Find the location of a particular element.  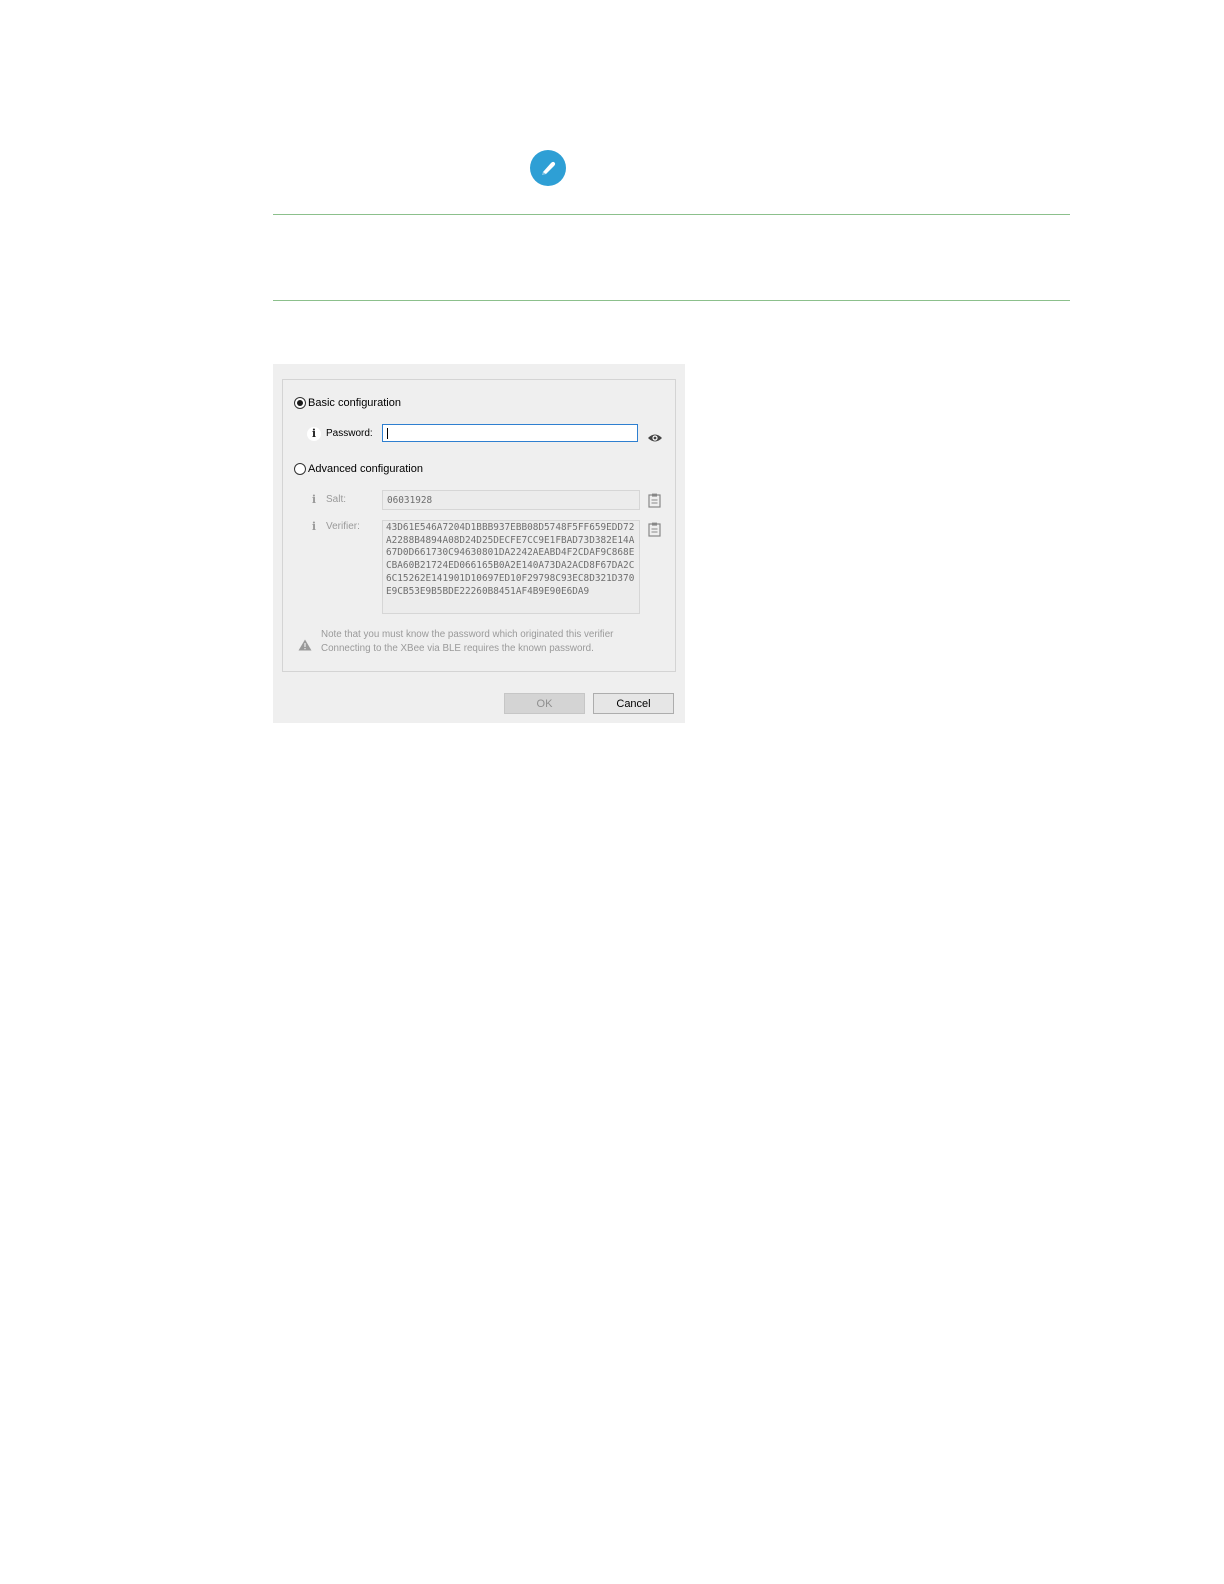

salt-label: Salt: is located at coordinates (336, 499).